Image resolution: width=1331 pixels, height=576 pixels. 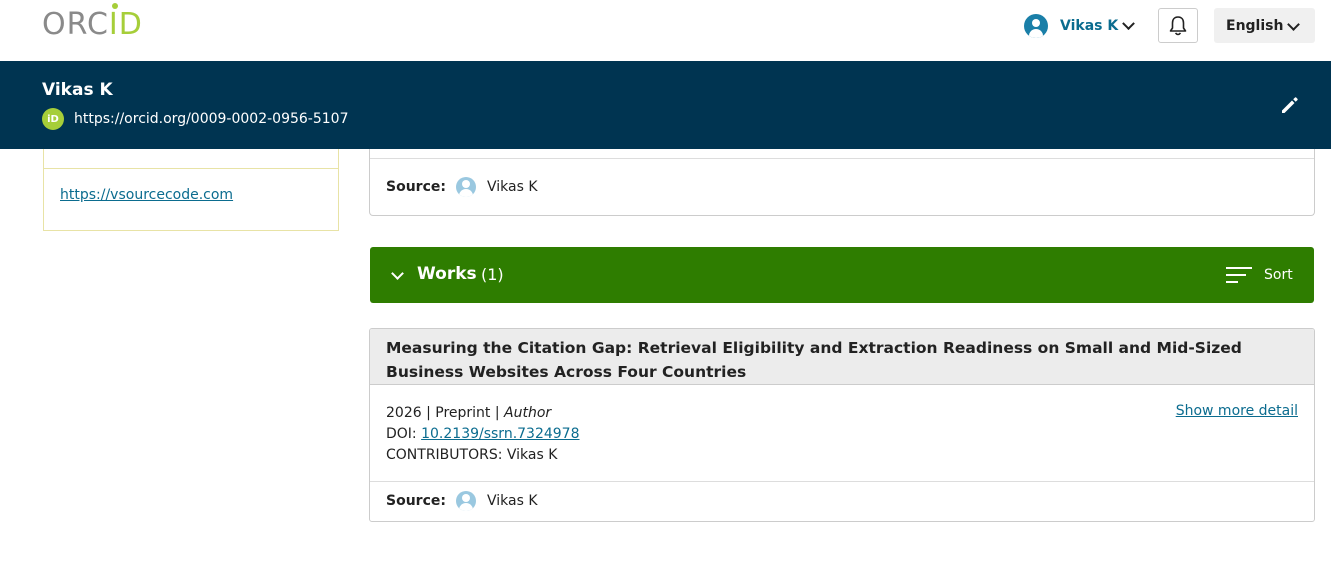 I want to click on work-doi-row: DOI: 10.2139/ssrn.7324978, so click(x=483, y=434).